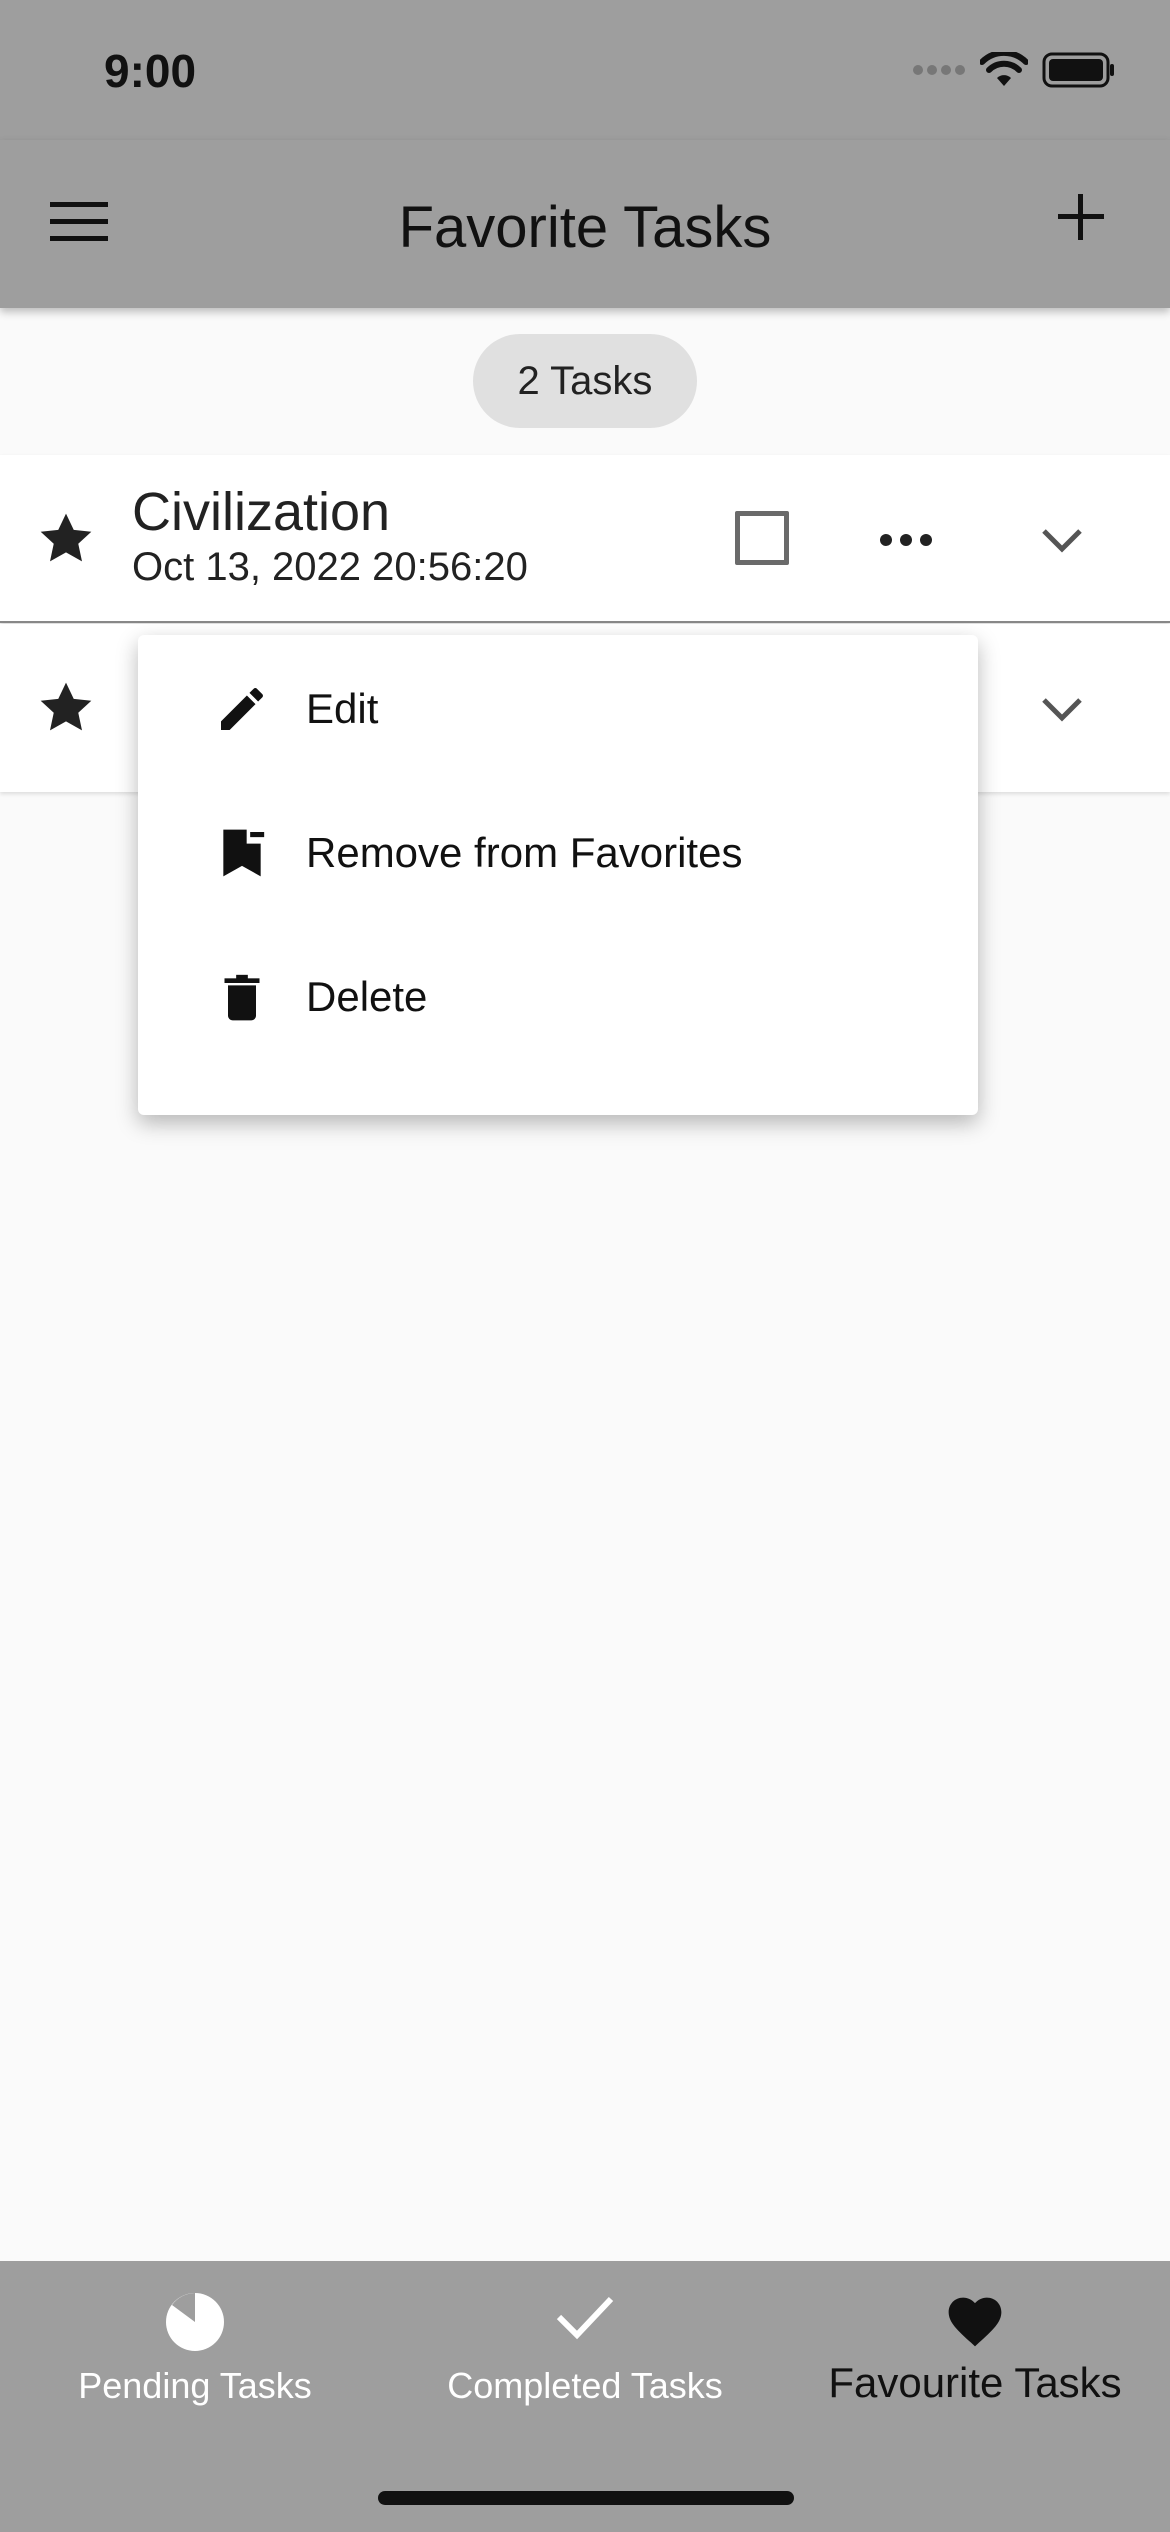  I want to click on cellular-signal-icon, so click(939, 70).